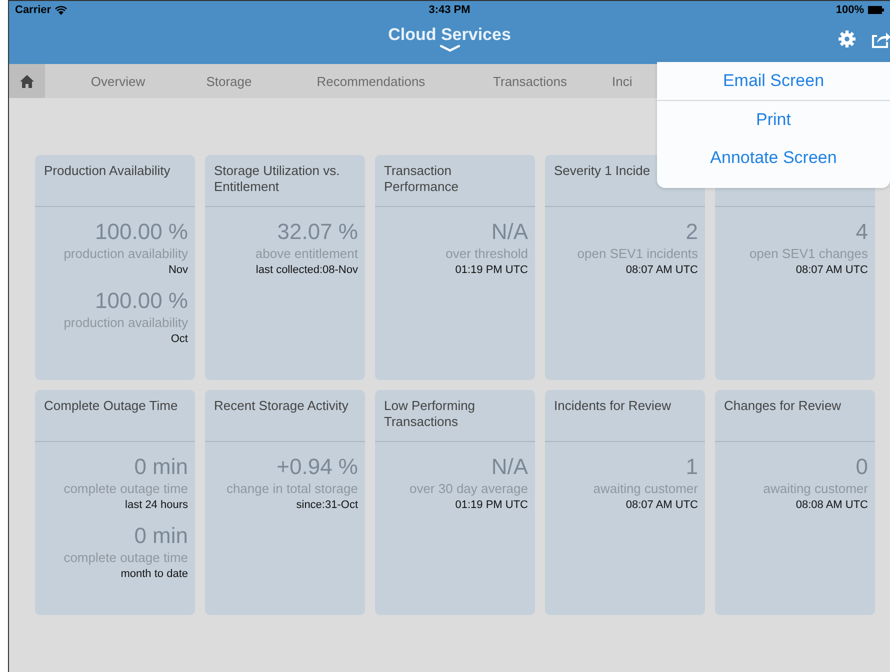  I want to click on dashboard-card: Low Performing Transactions N/A over 30 day average 01:19 PM UTC, so click(455, 502).